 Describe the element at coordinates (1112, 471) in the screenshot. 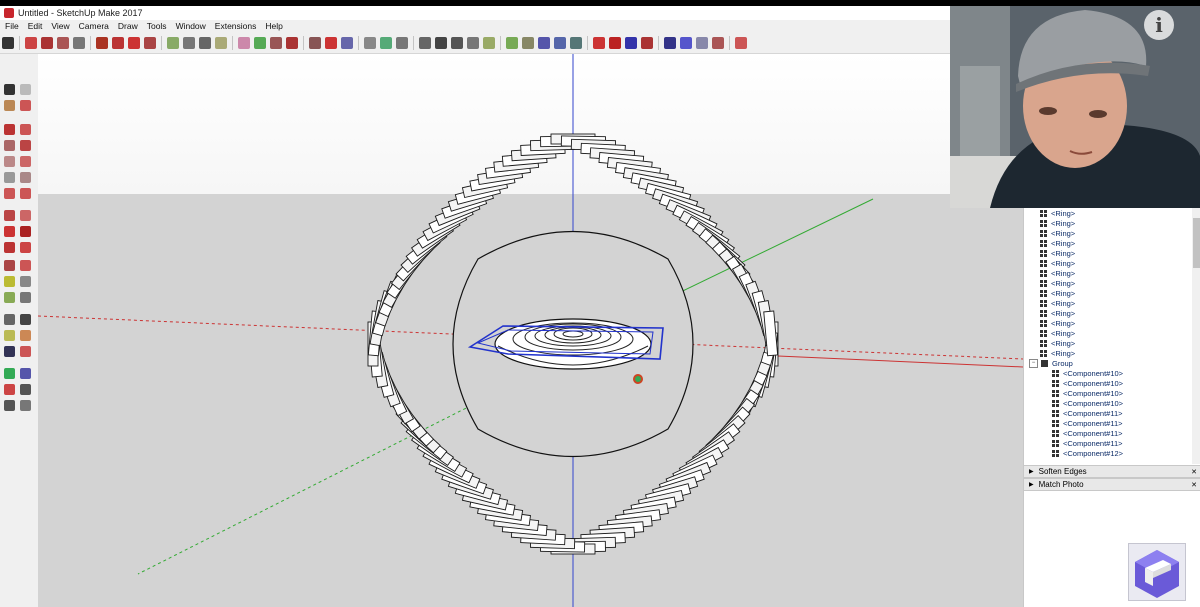

I see `tray-soften-edges: ▶ Soften Edges ✕` at that location.